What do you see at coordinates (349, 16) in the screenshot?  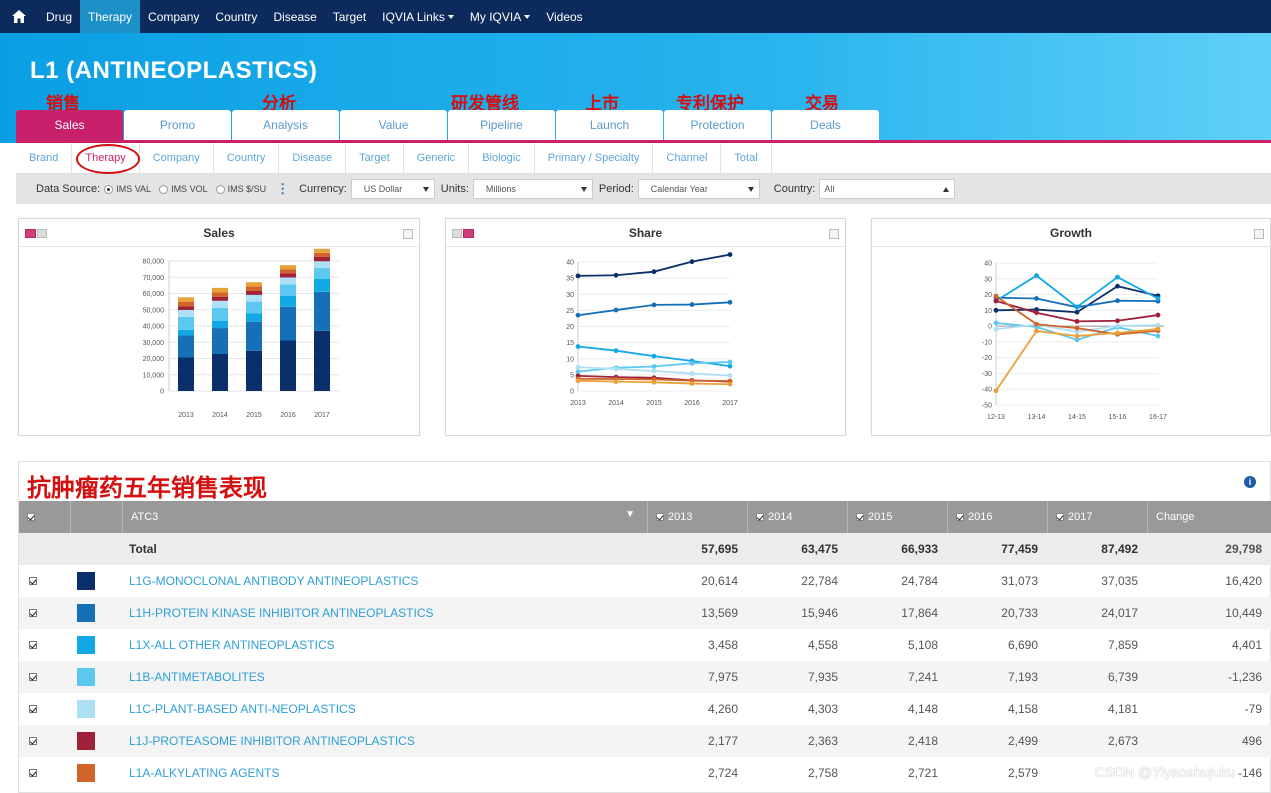 I see `nav-target: Target` at bounding box center [349, 16].